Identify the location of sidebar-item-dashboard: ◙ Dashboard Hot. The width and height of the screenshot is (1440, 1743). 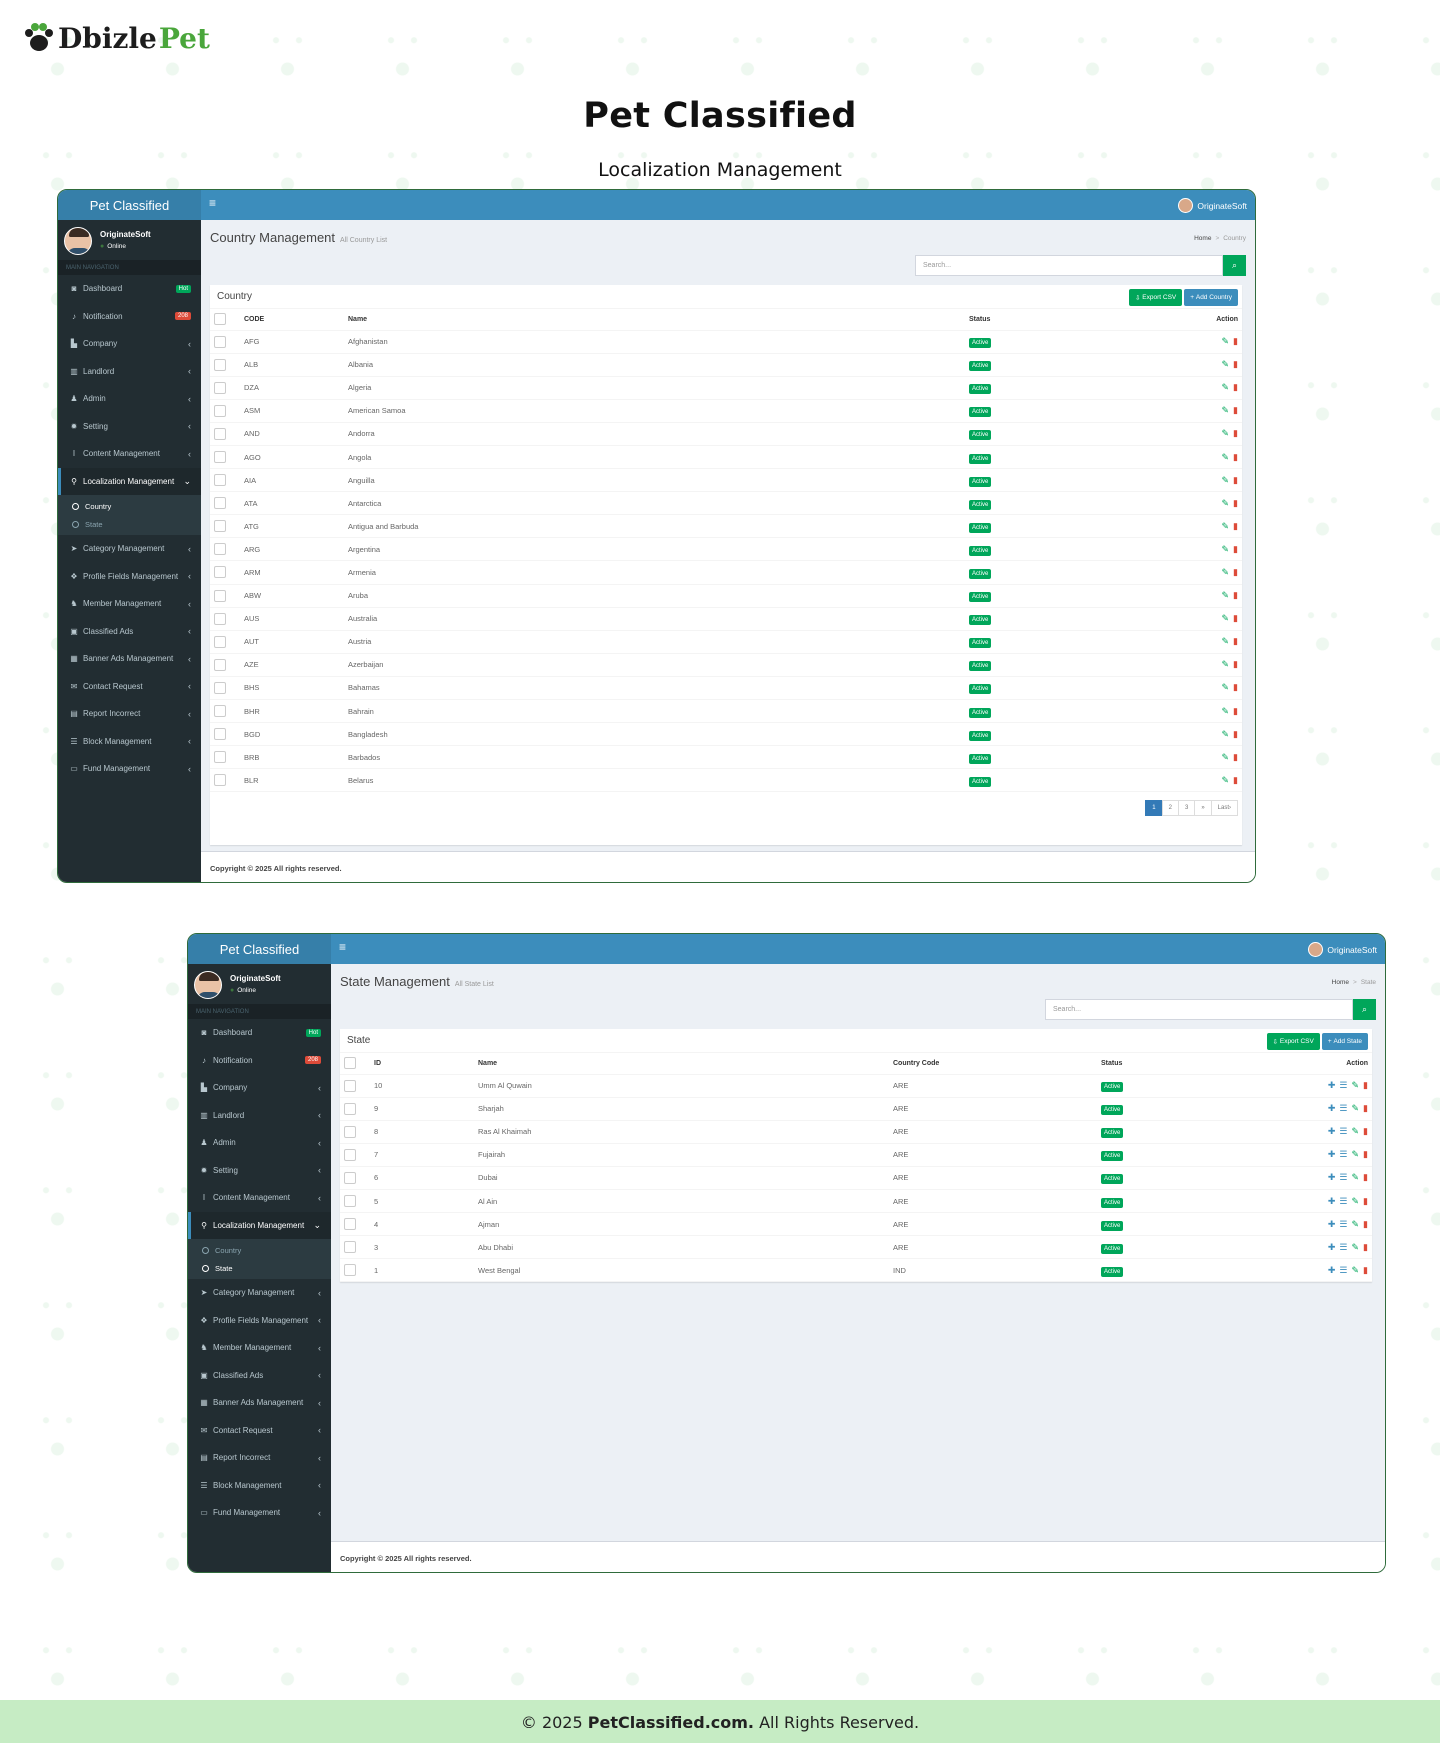
(259, 1033).